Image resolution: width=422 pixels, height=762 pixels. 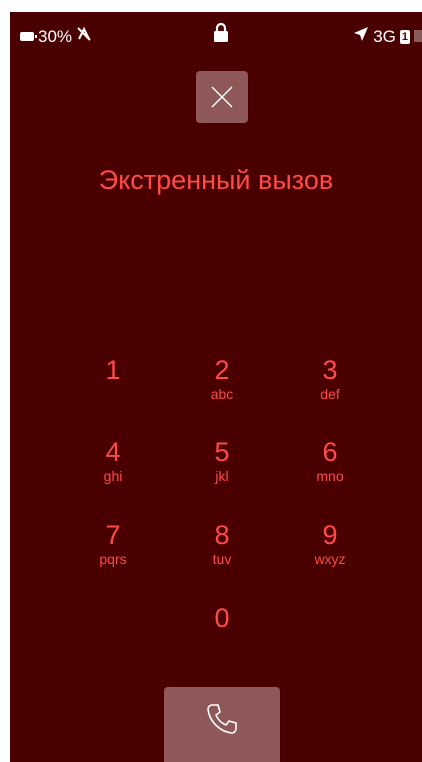 I want to click on close-icon, so click(x=222, y=97).